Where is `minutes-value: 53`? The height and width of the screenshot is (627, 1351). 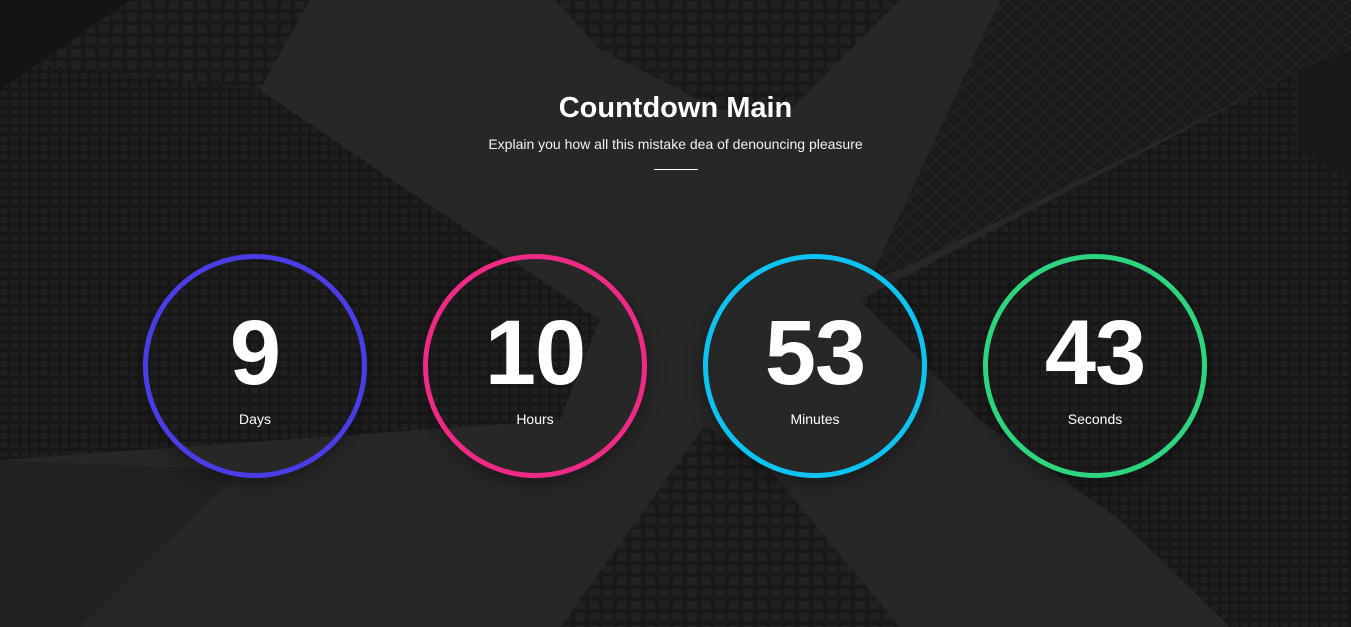 minutes-value: 53 is located at coordinates (815, 353).